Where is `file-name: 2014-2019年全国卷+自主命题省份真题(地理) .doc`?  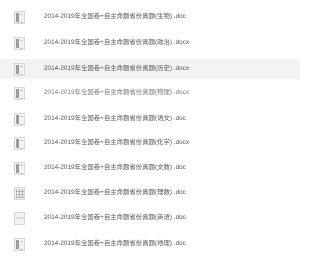
file-name: 2014-2019年全国卷+自主命题省份真题(地理) .doc is located at coordinates (115, 243).